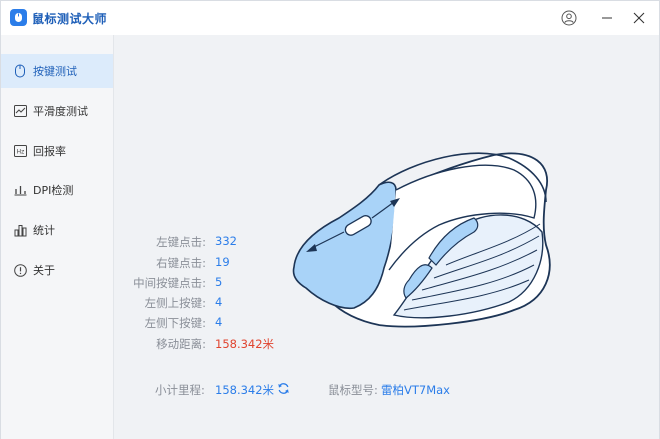 This screenshot has width=660, height=439. Describe the element at coordinates (169, 283) in the screenshot. I see `stat-label: 中间按键点击:` at that location.